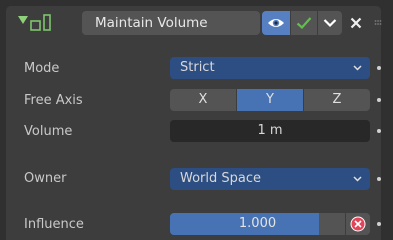 This screenshot has height=240, width=393. I want to click on free-axis-y-button: Y, so click(270, 100).